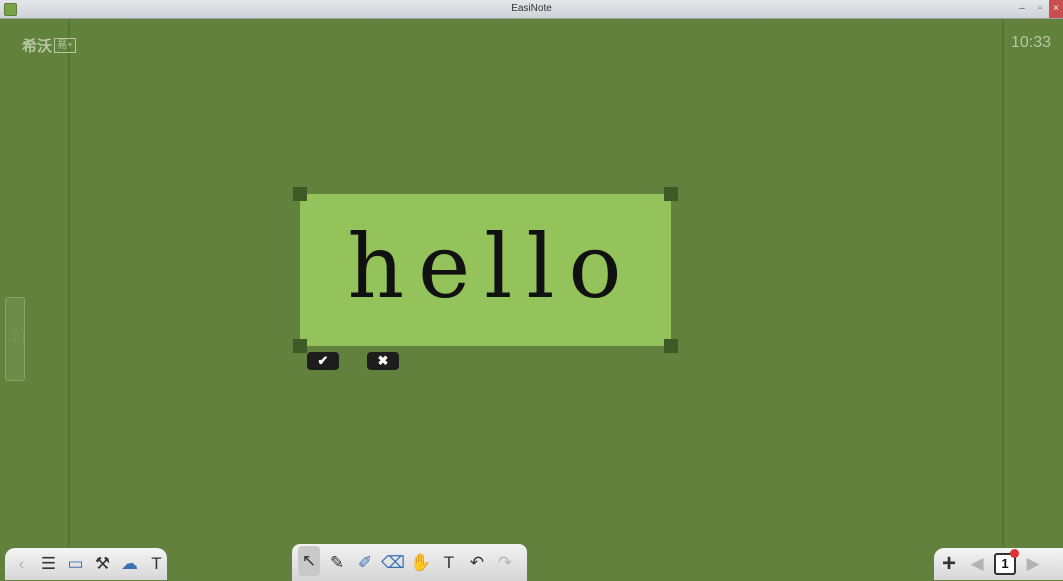  What do you see at coordinates (365, 563) in the screenshot?
I see `brush-tool-icon: ✐` at bounding box center [365, 563].